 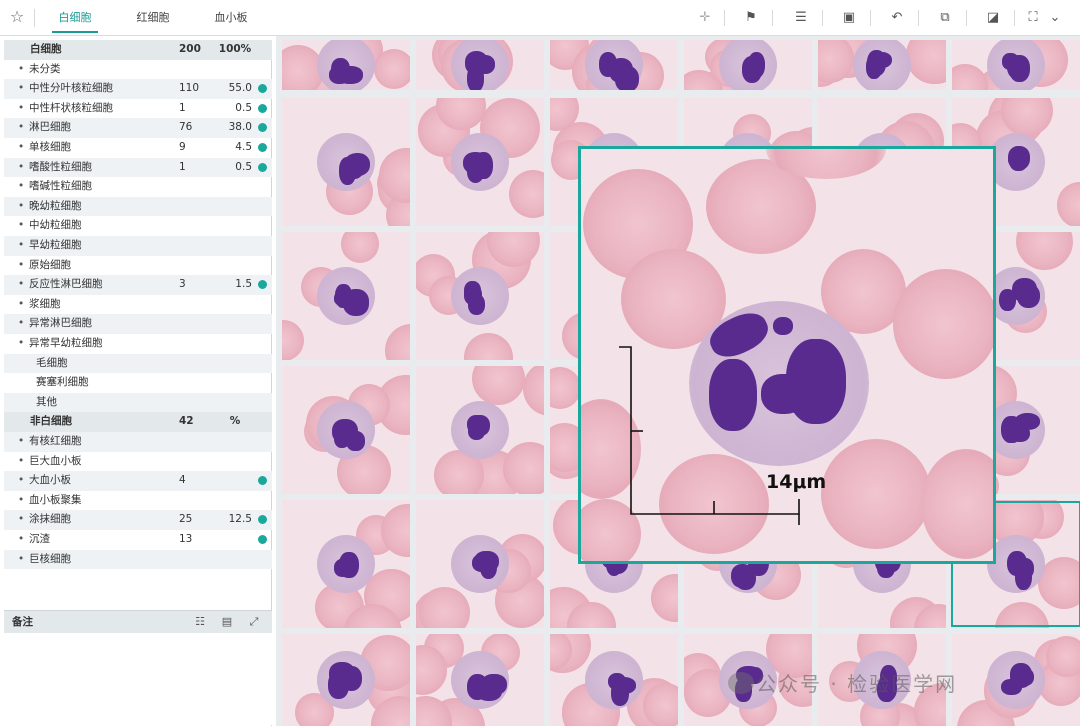 I want to click on cell-type-row: 赛塞利细胞, so click(x=138, y=383).